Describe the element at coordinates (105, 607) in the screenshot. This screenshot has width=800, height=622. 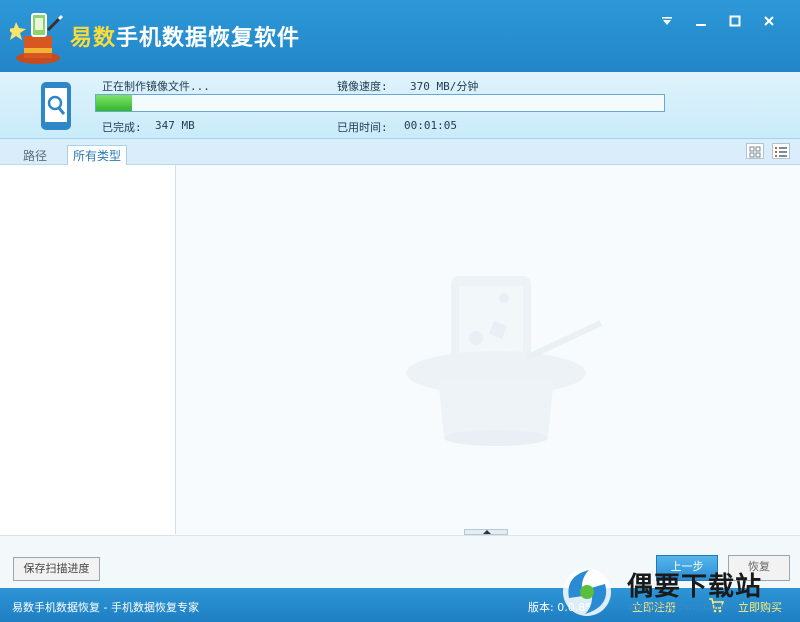
I see `status-slogan: 易数手机数据恢复 - 手机数据恢复专家` at that location.